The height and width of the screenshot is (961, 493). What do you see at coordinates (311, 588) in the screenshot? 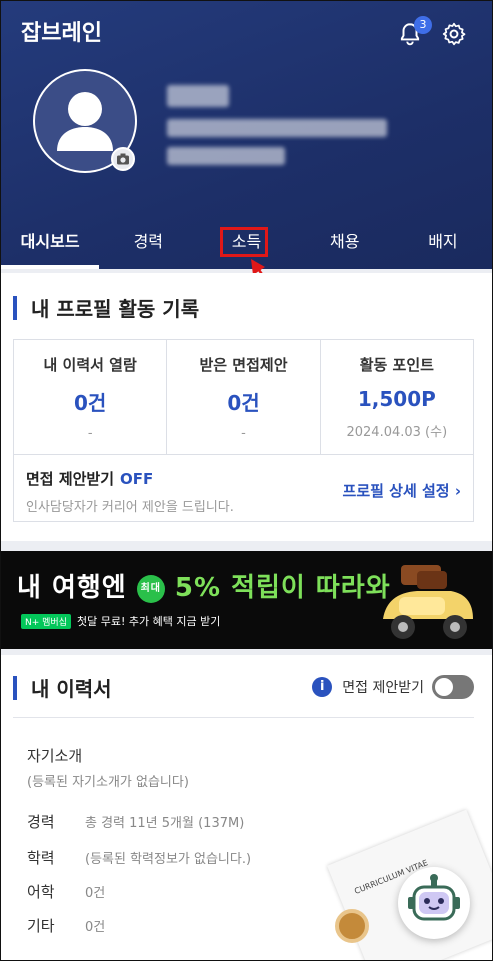
I see `banner-title-b: 적립이 따라와` at bounding box center [311, 588].